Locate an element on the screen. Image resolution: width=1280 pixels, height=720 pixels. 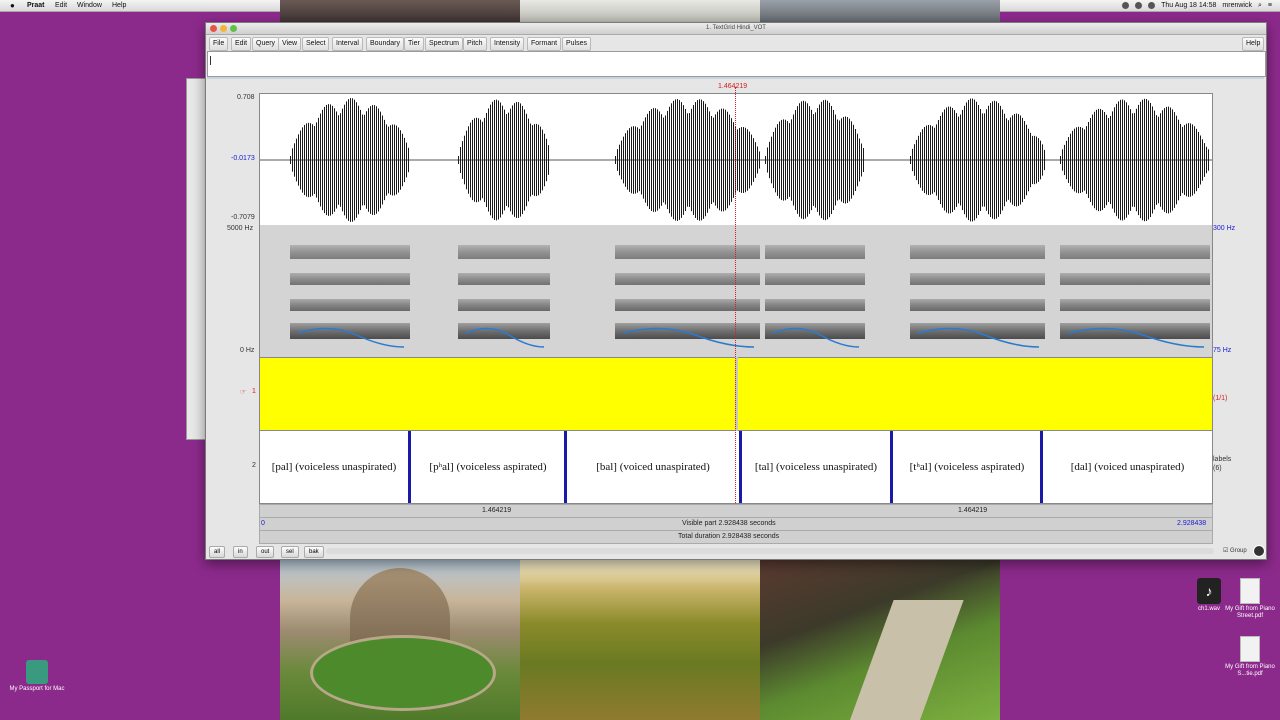
search-icon: ⌕ is located at coordinates (1260, 5).